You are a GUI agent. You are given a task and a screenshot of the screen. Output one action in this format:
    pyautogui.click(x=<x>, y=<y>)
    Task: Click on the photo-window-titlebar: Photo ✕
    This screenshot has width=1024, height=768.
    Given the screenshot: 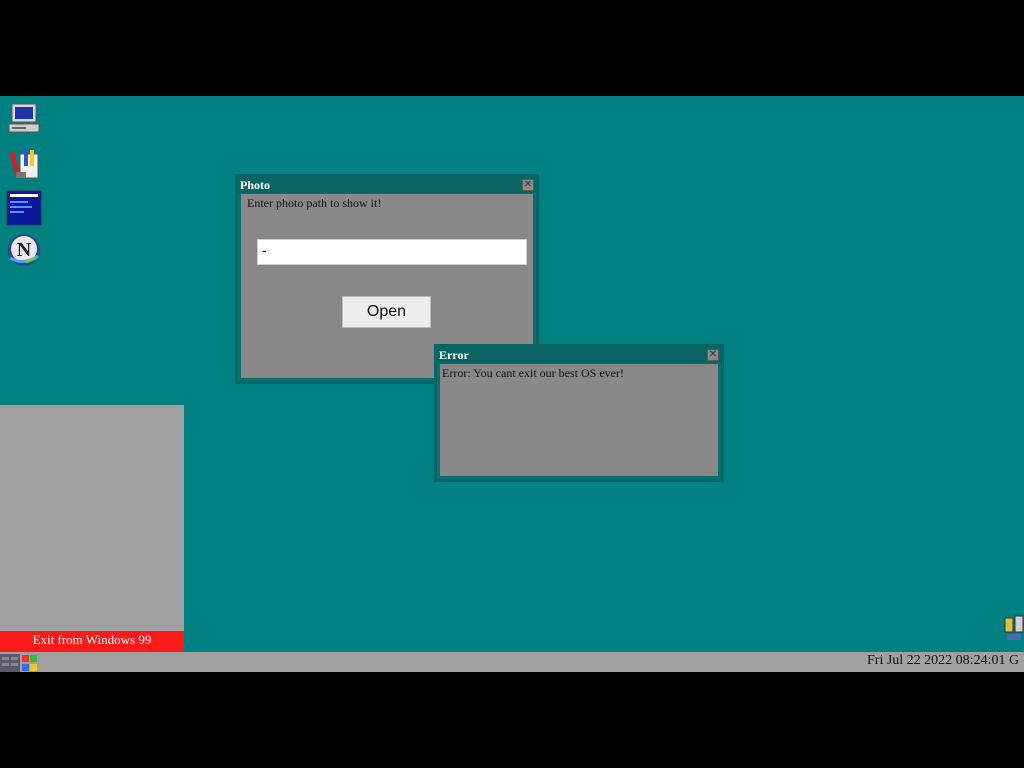 What is the action you would take?
    pyautogui.click(x=387, y=185)
    